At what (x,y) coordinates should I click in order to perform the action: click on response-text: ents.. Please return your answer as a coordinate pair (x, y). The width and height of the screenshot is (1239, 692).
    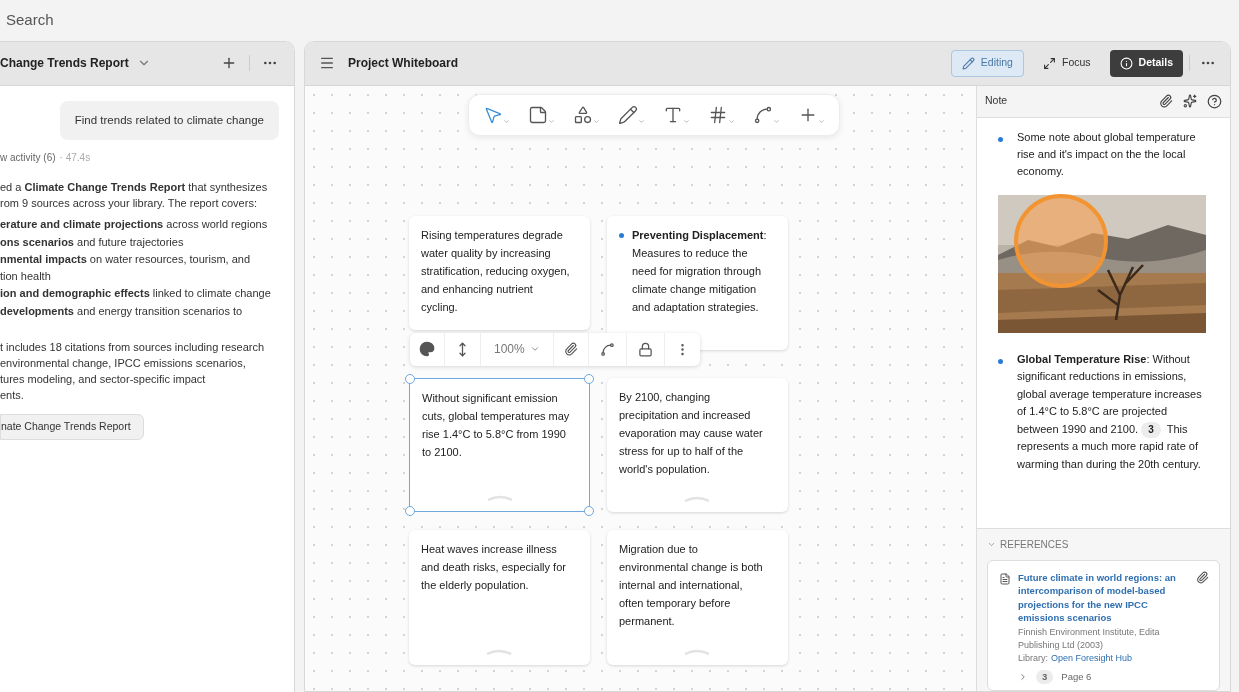
    Looking at the image, I should click on (12, 395).